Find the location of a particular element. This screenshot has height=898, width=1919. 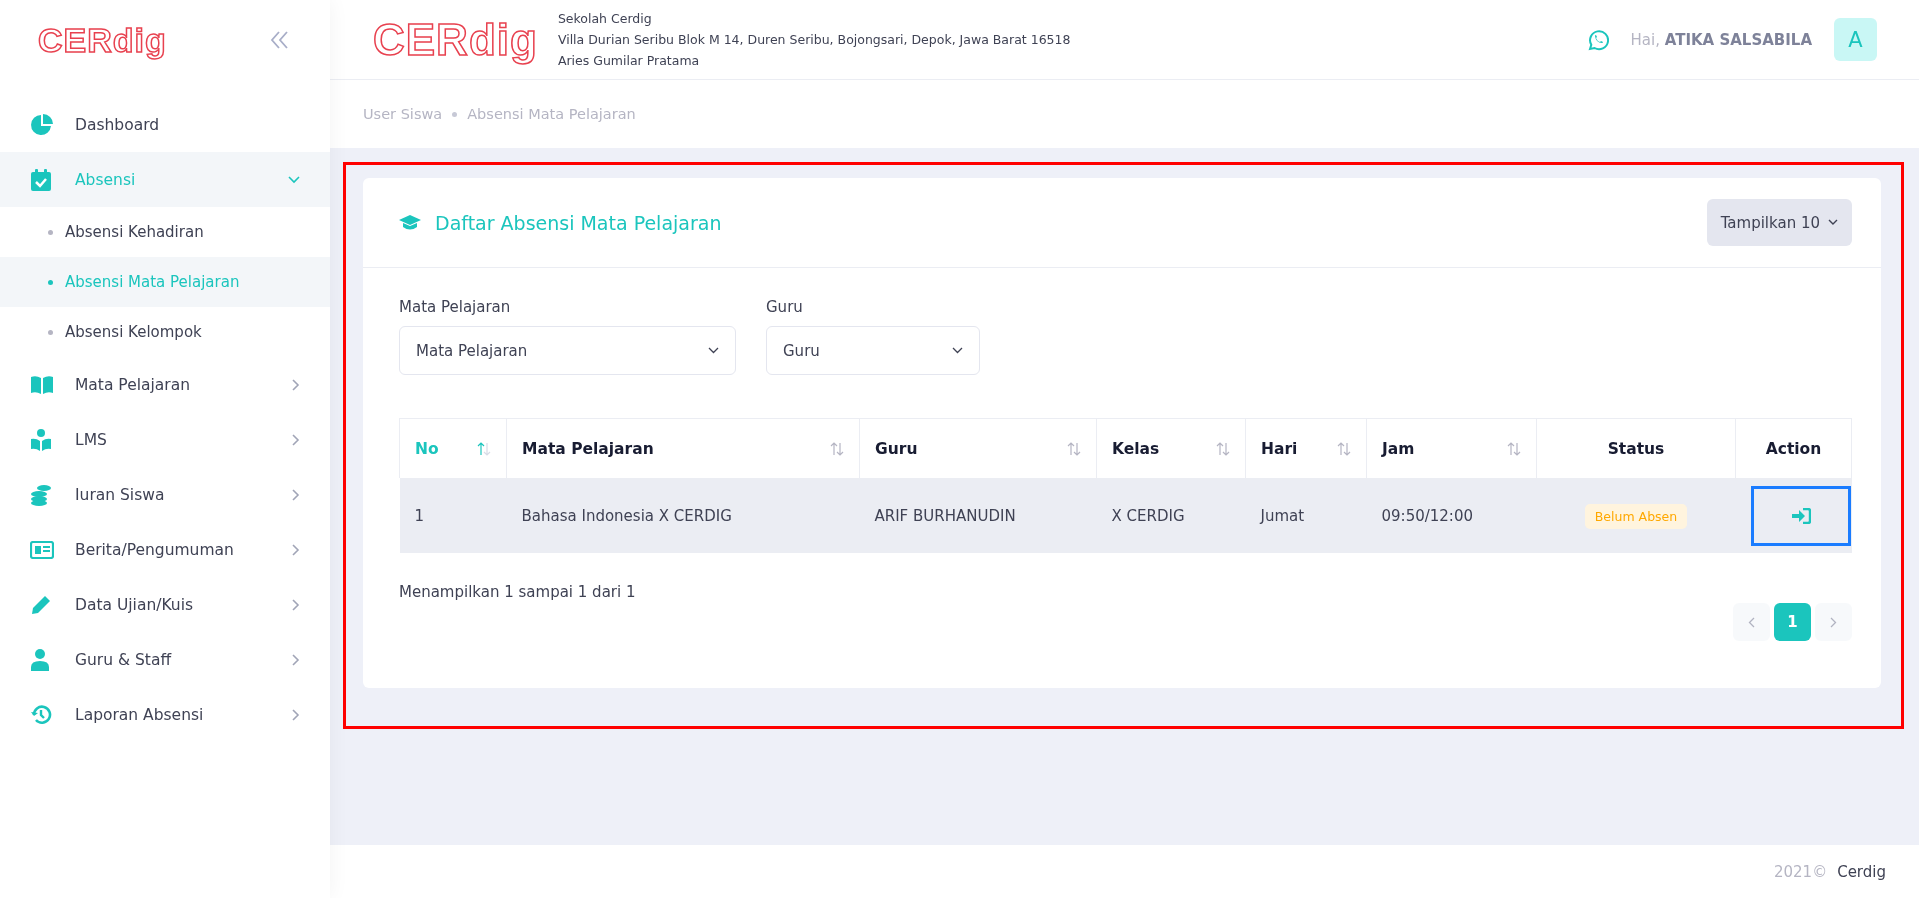

sidebar-item: Laporan Absensi is located at coordinates (165, 714).